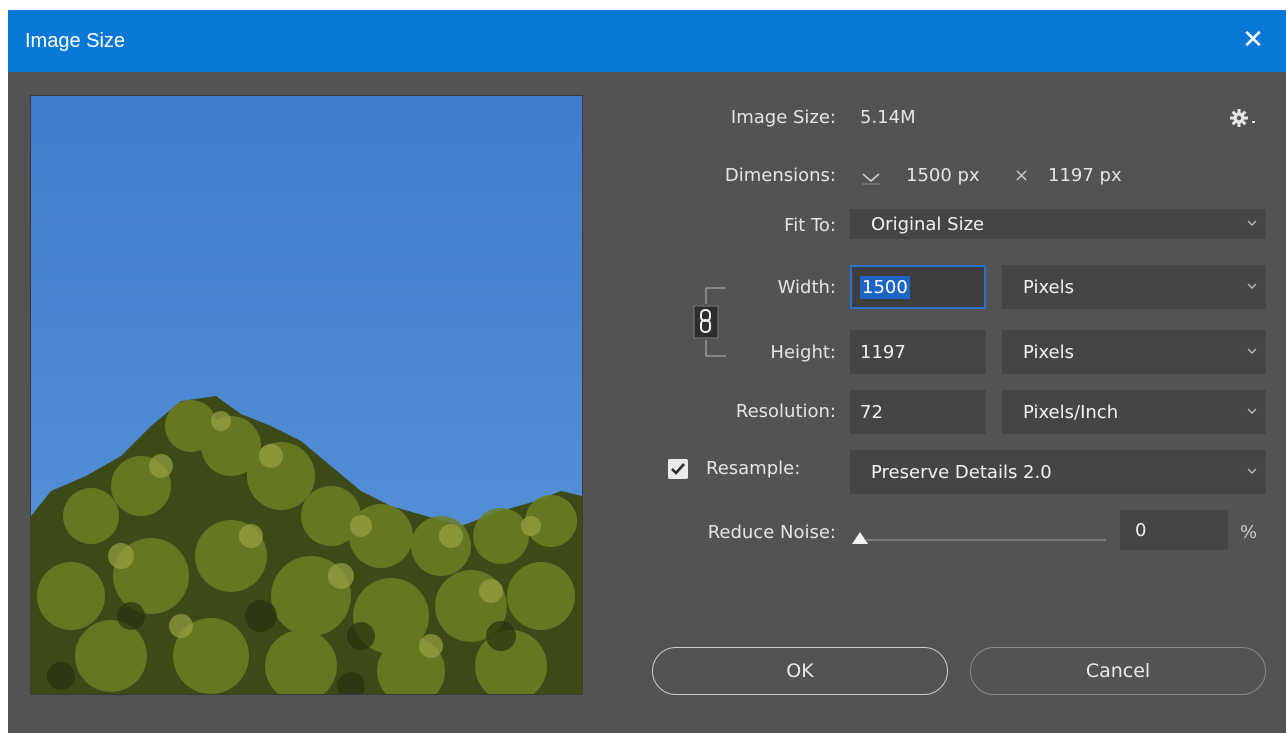  What do you see at coordinates (1243, 118) in the screenshot?
I see `gear-icon` at bounding box center [1243, 118].